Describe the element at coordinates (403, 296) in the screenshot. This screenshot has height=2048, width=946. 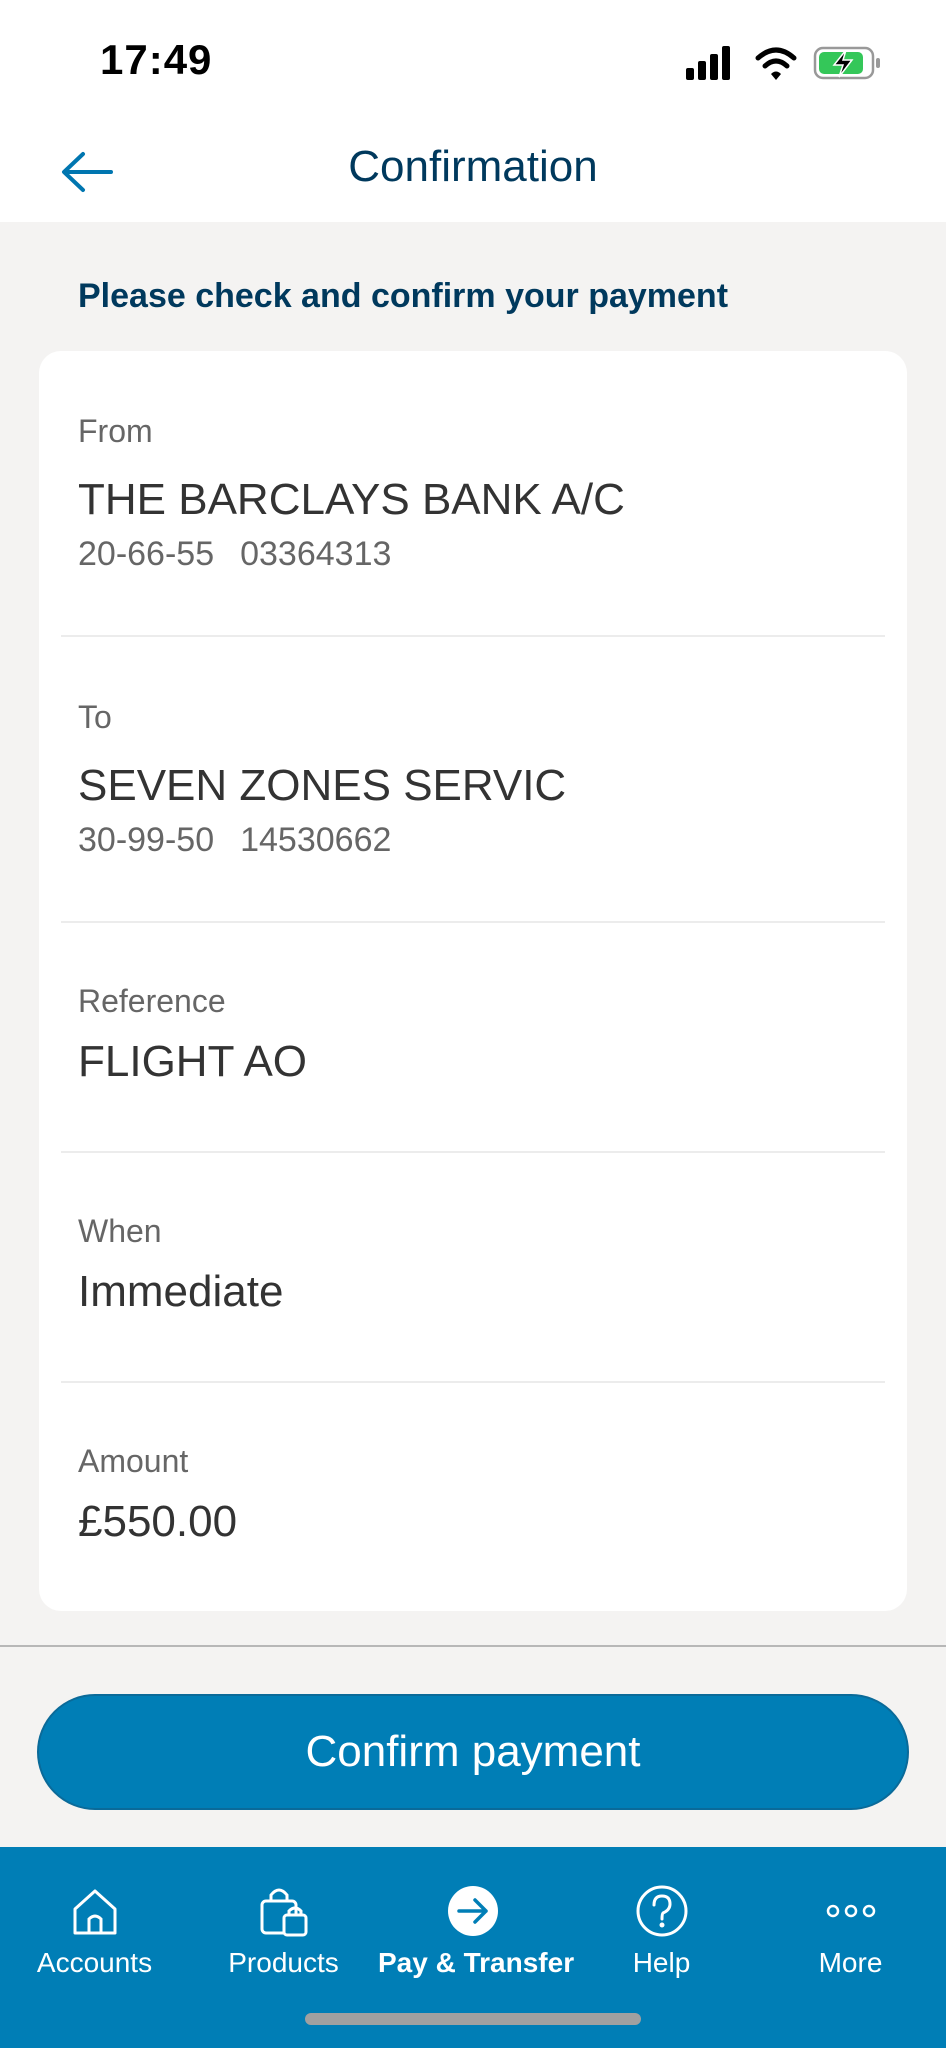
I see `instruction-text: Please check and confirm your payment` at that location.